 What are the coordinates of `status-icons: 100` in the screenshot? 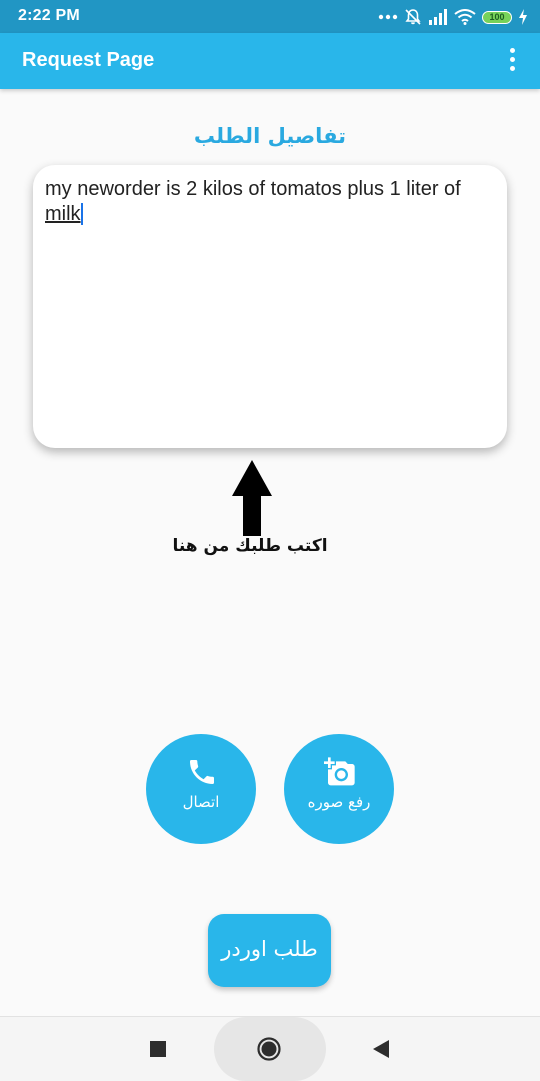 It's located at (453, 17).